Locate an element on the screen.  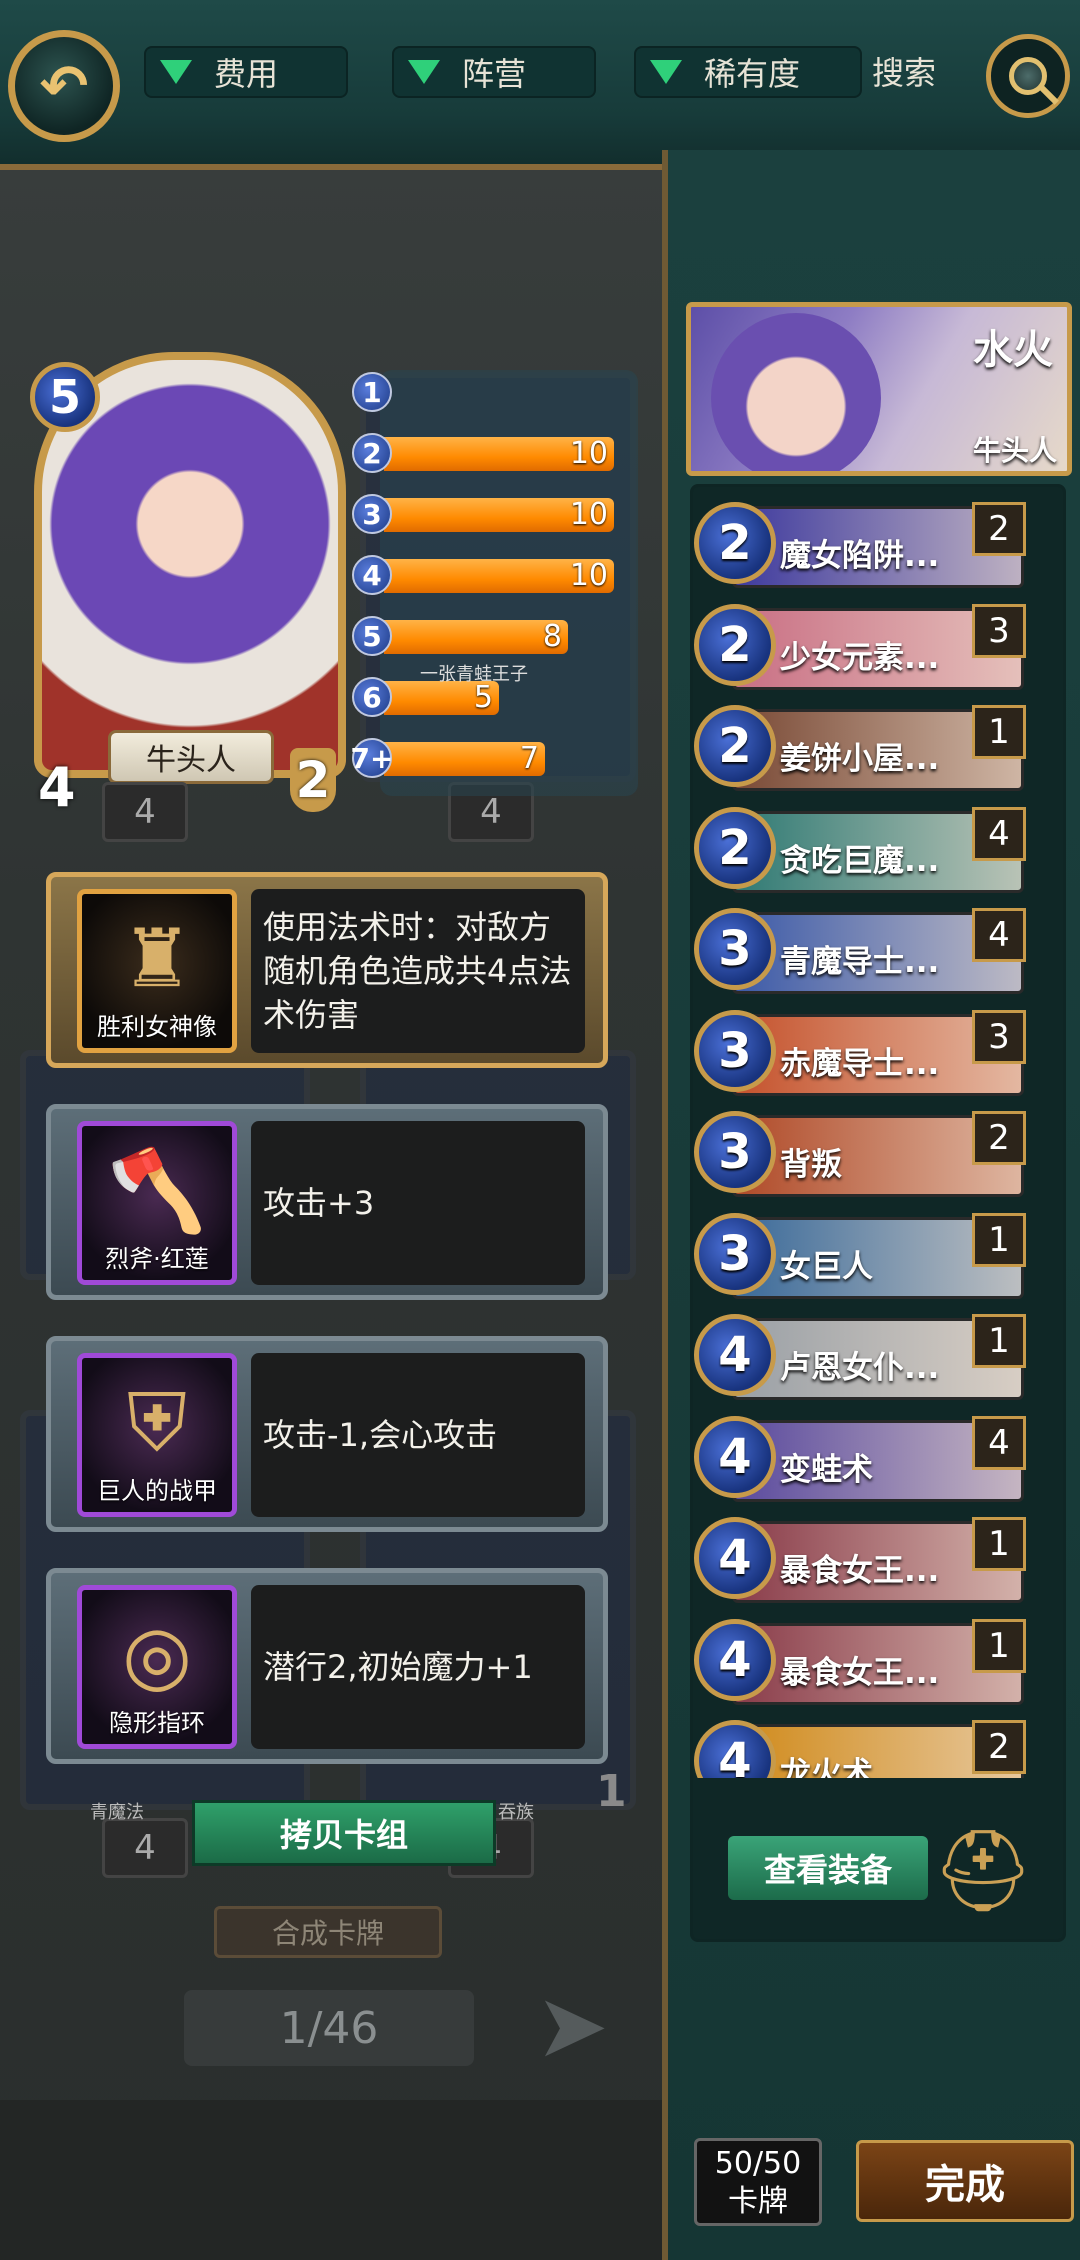
deck-card-row: 2 少女元素... 3 is located at coordinates (864, 651).